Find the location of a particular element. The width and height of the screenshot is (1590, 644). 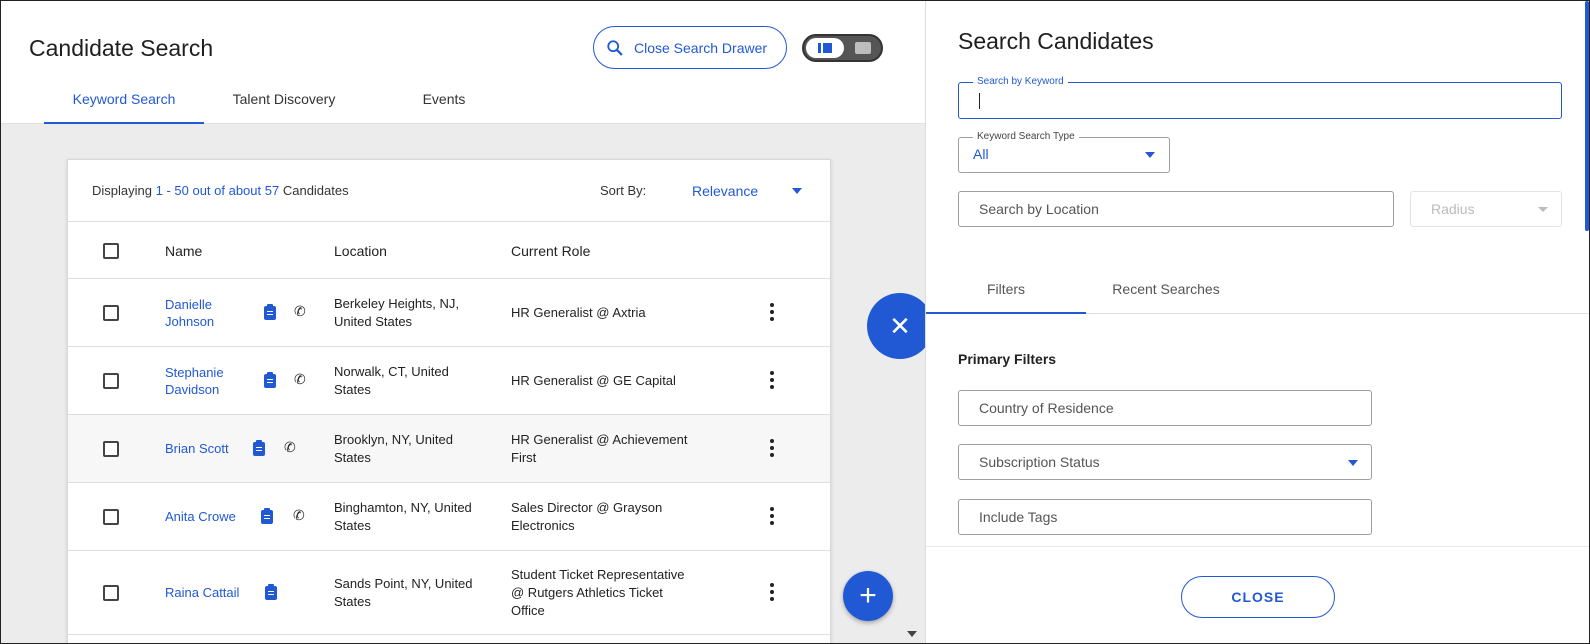

role-line: Sales Director @ Grayson is located at coordinates (587, 507).